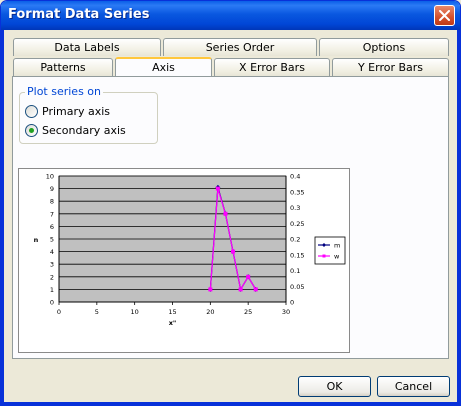 Image resolution: width=461 pixels, height=406 pixels. What do you see at coordinates (295, 208) in the screenshot?
I see `y-tick-label-secondary: 0.3` at bounding box center [295, 208].